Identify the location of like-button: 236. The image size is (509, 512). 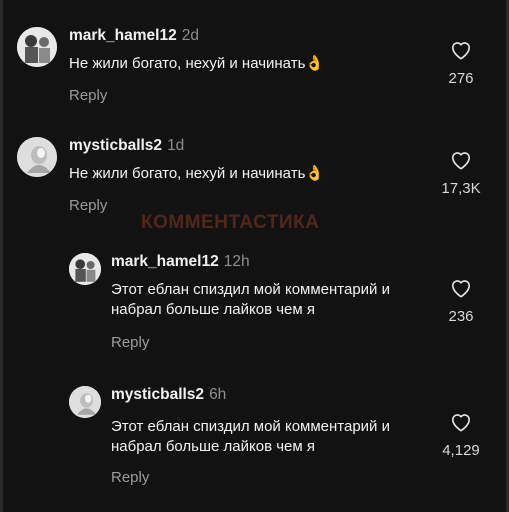
(461, 301).